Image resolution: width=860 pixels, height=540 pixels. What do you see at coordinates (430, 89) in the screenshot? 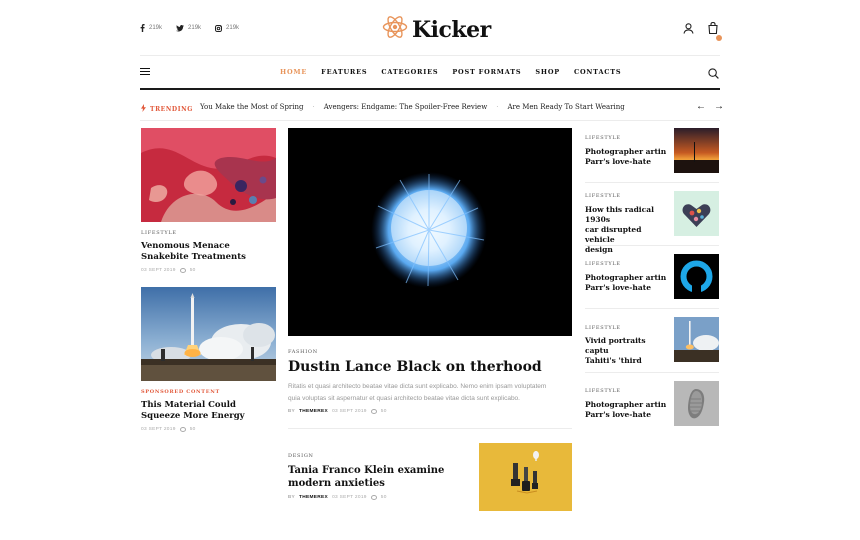
I see `nav-divider` at bounding box center [430, 89].